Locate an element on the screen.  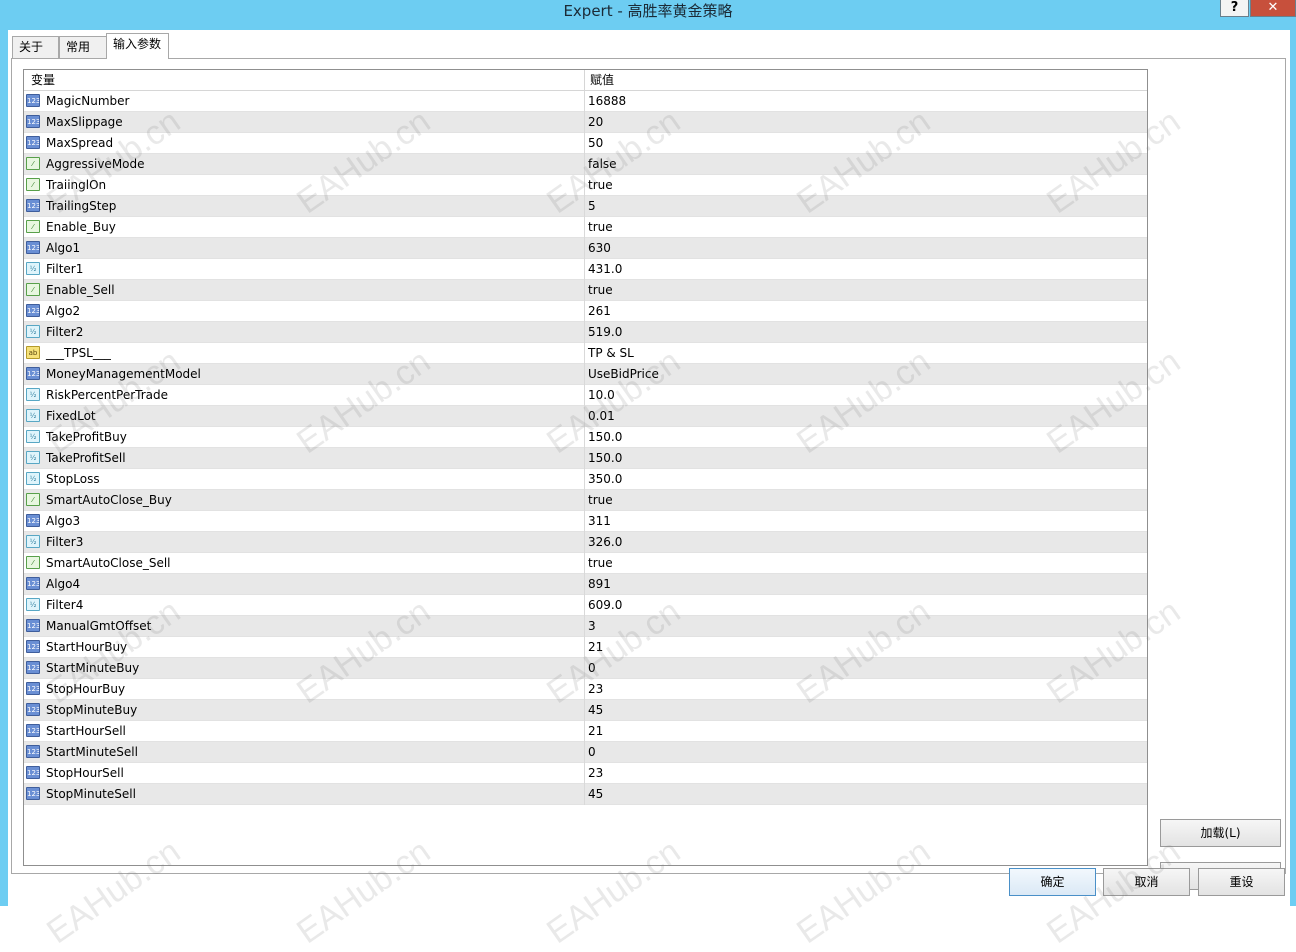
parameter-row: ½ Filter4 609.0 is located at coordinates (585, 605).